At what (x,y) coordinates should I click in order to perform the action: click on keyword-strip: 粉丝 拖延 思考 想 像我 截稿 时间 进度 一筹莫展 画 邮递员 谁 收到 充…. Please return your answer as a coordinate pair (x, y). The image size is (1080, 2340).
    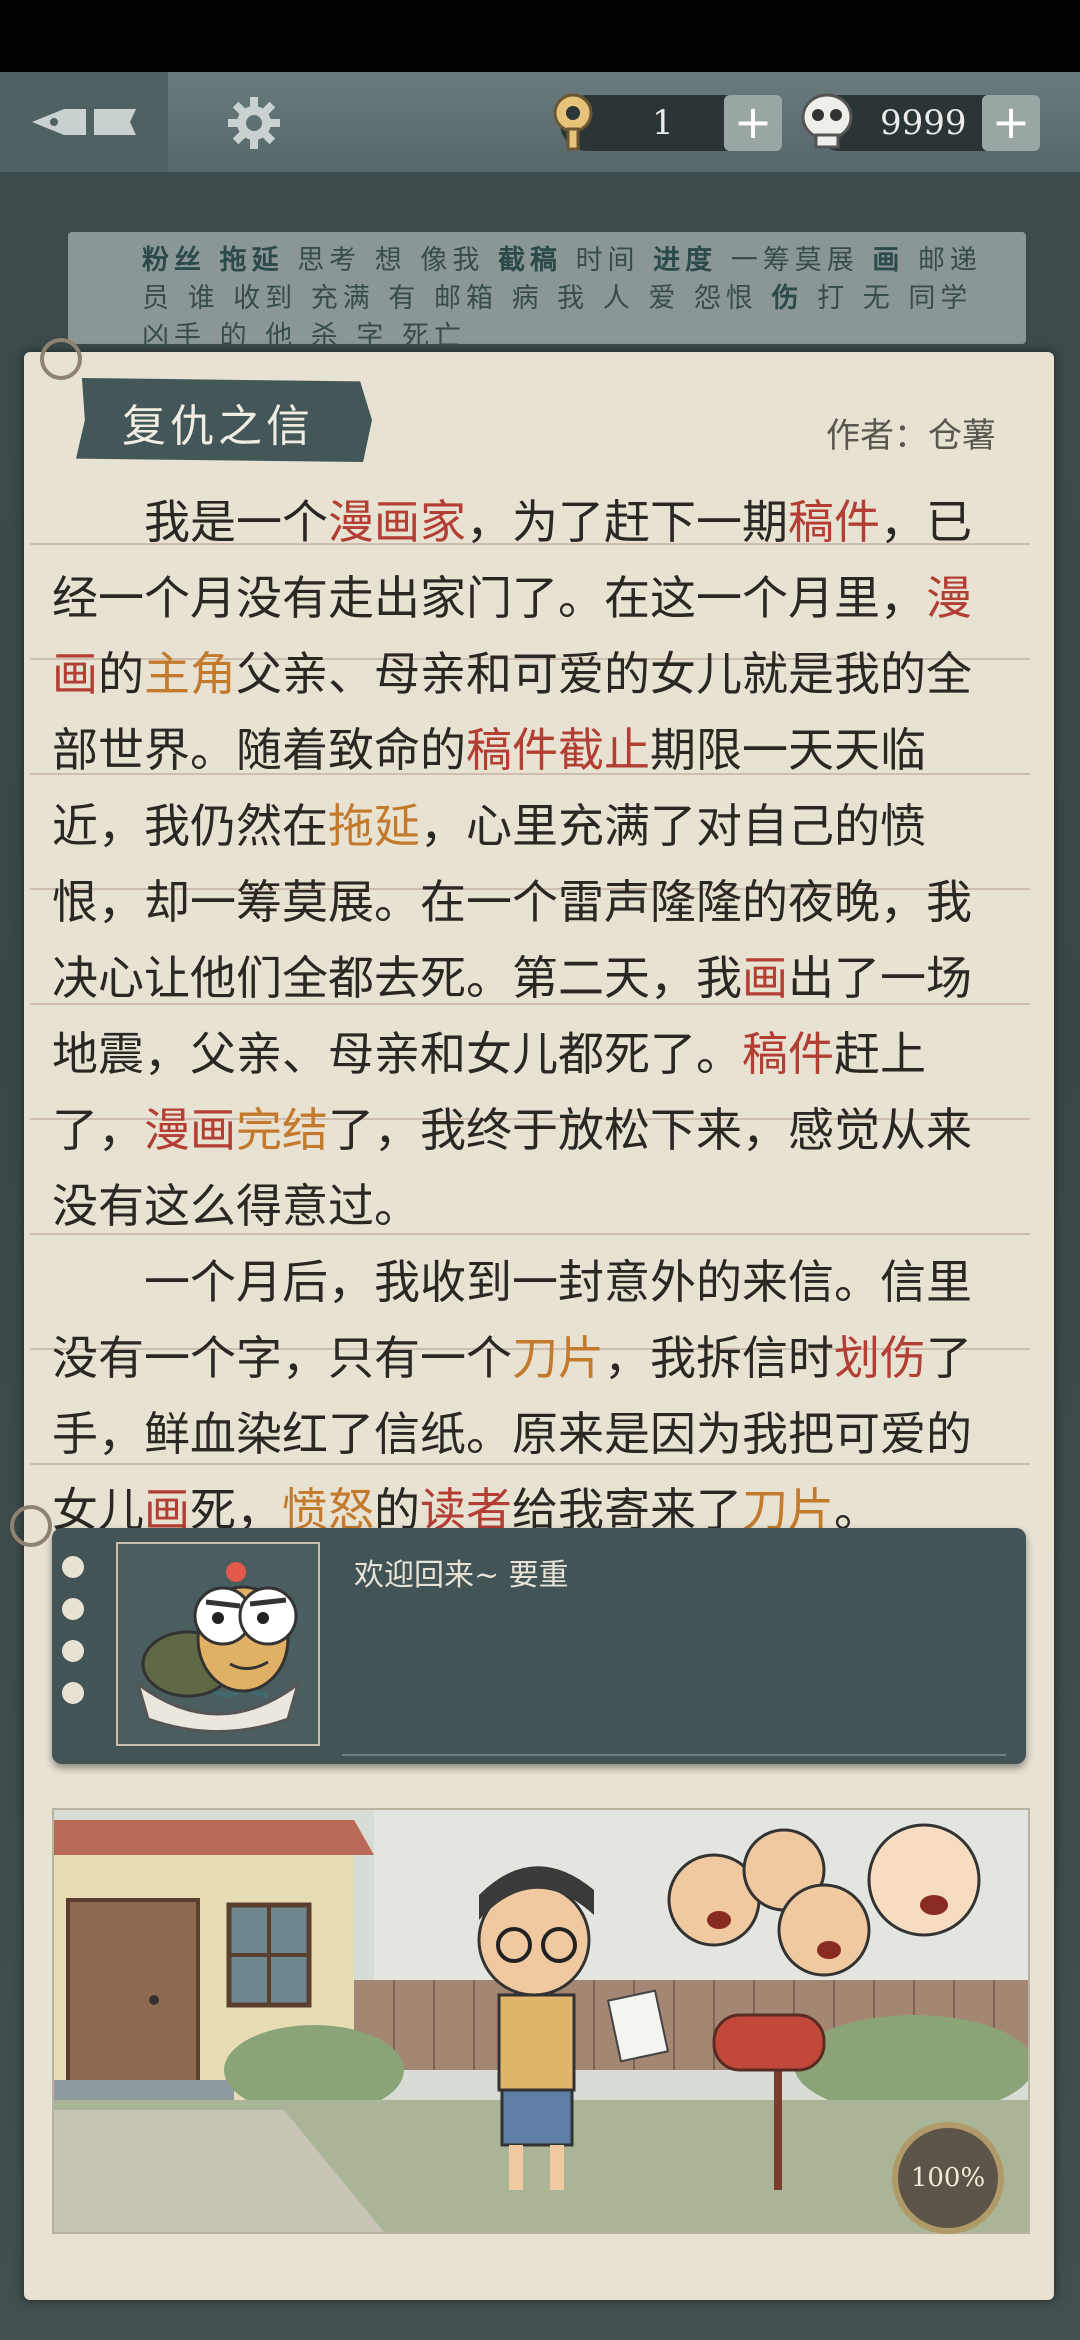
    Looking at the image, I should click on (547, 292).